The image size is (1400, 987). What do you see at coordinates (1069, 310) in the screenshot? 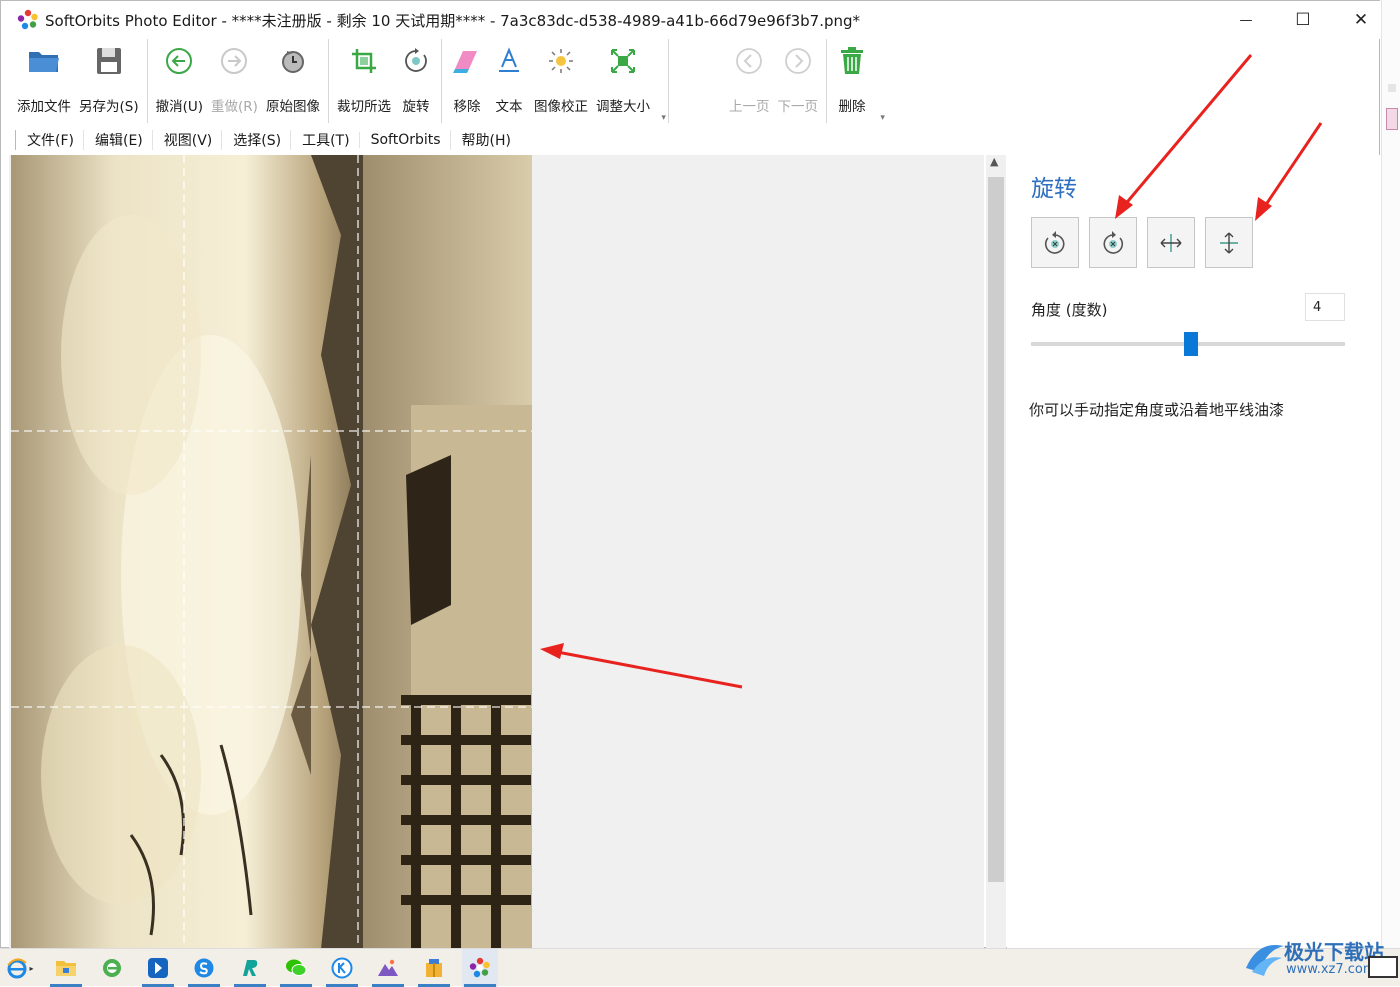
I see `angle-label: 角度 (度数)` at bounding box center [1069, 310].